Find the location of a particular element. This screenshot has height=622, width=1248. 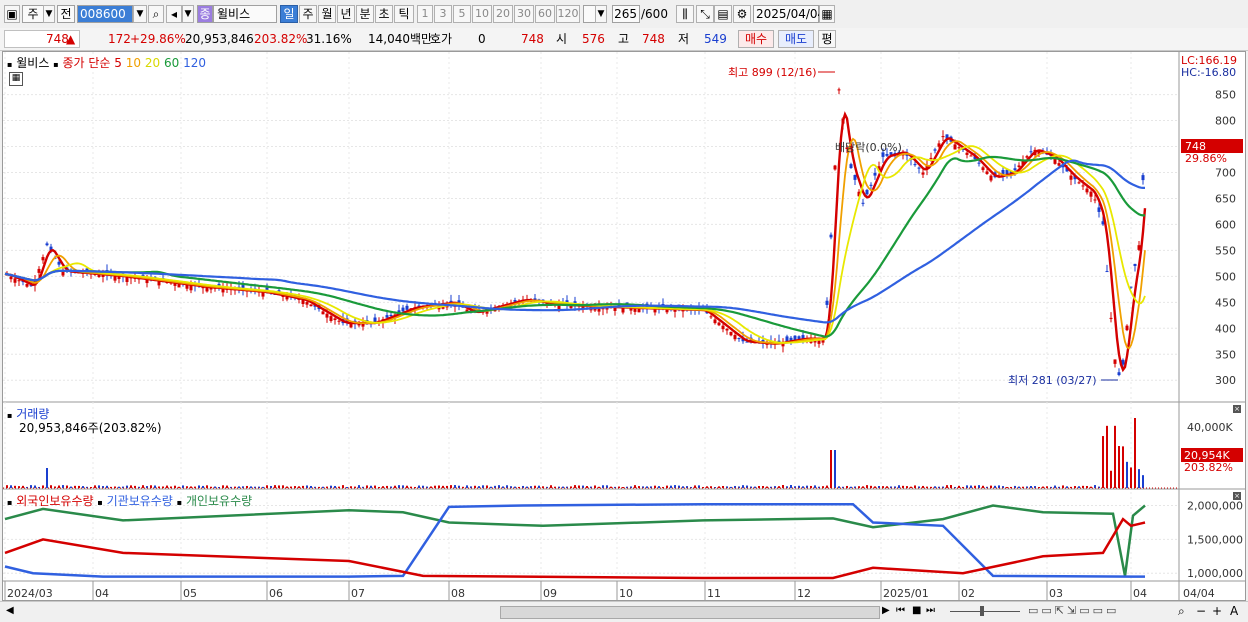

stock-name-field: 윌비스 is located at coordinates (245, 14).